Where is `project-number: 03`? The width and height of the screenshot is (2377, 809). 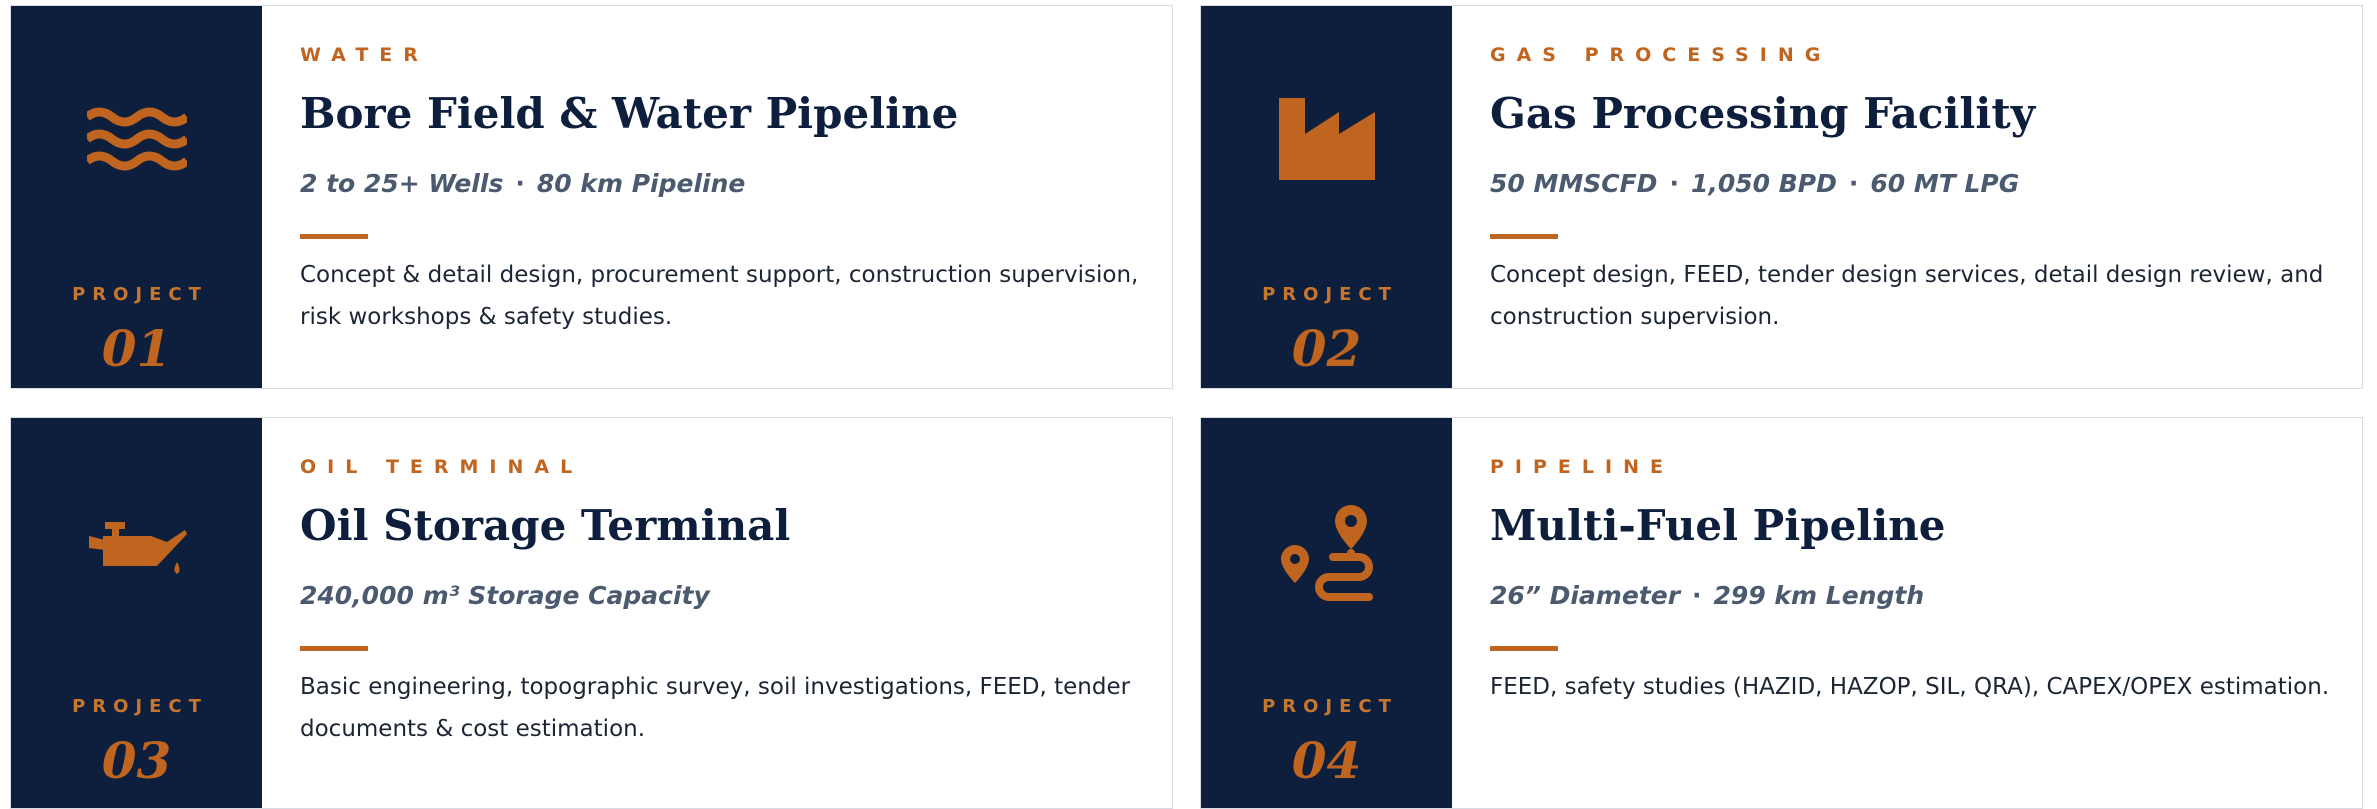
project-number: 03 is located at coordinates (136, 760).